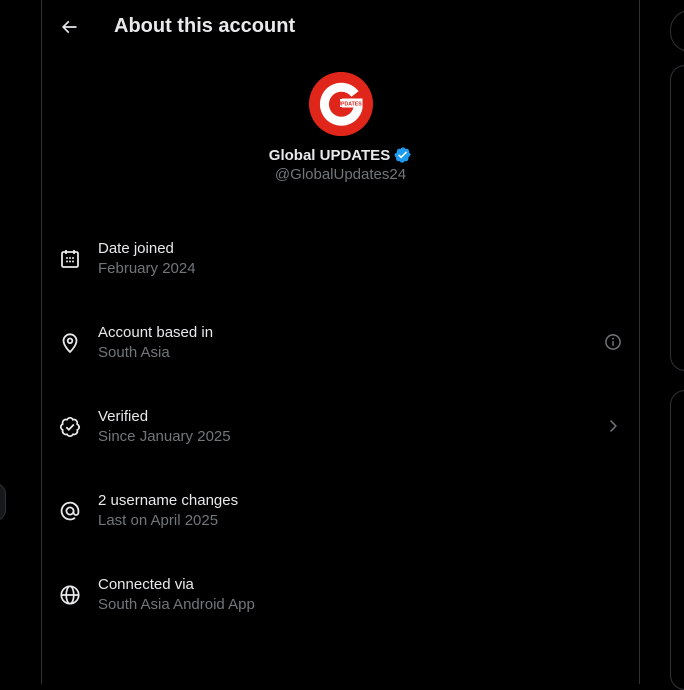  Describe the element at coordinates (147, 268) in the screenshot. I see `row-subtitle: February 2024` at that location.